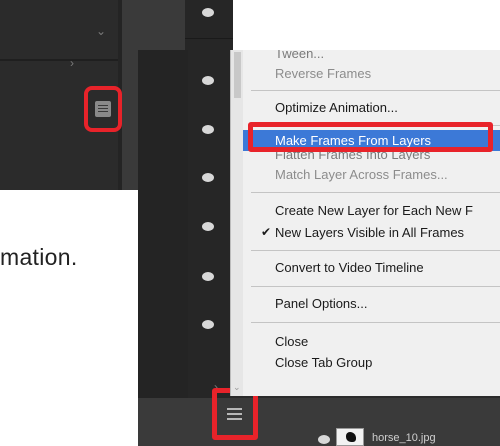 The image size is (500, 446). What do you see at coordinates (39, 257) in the screenshot?
I see `instruction-text: mation.` at bounding box center [39, 257].